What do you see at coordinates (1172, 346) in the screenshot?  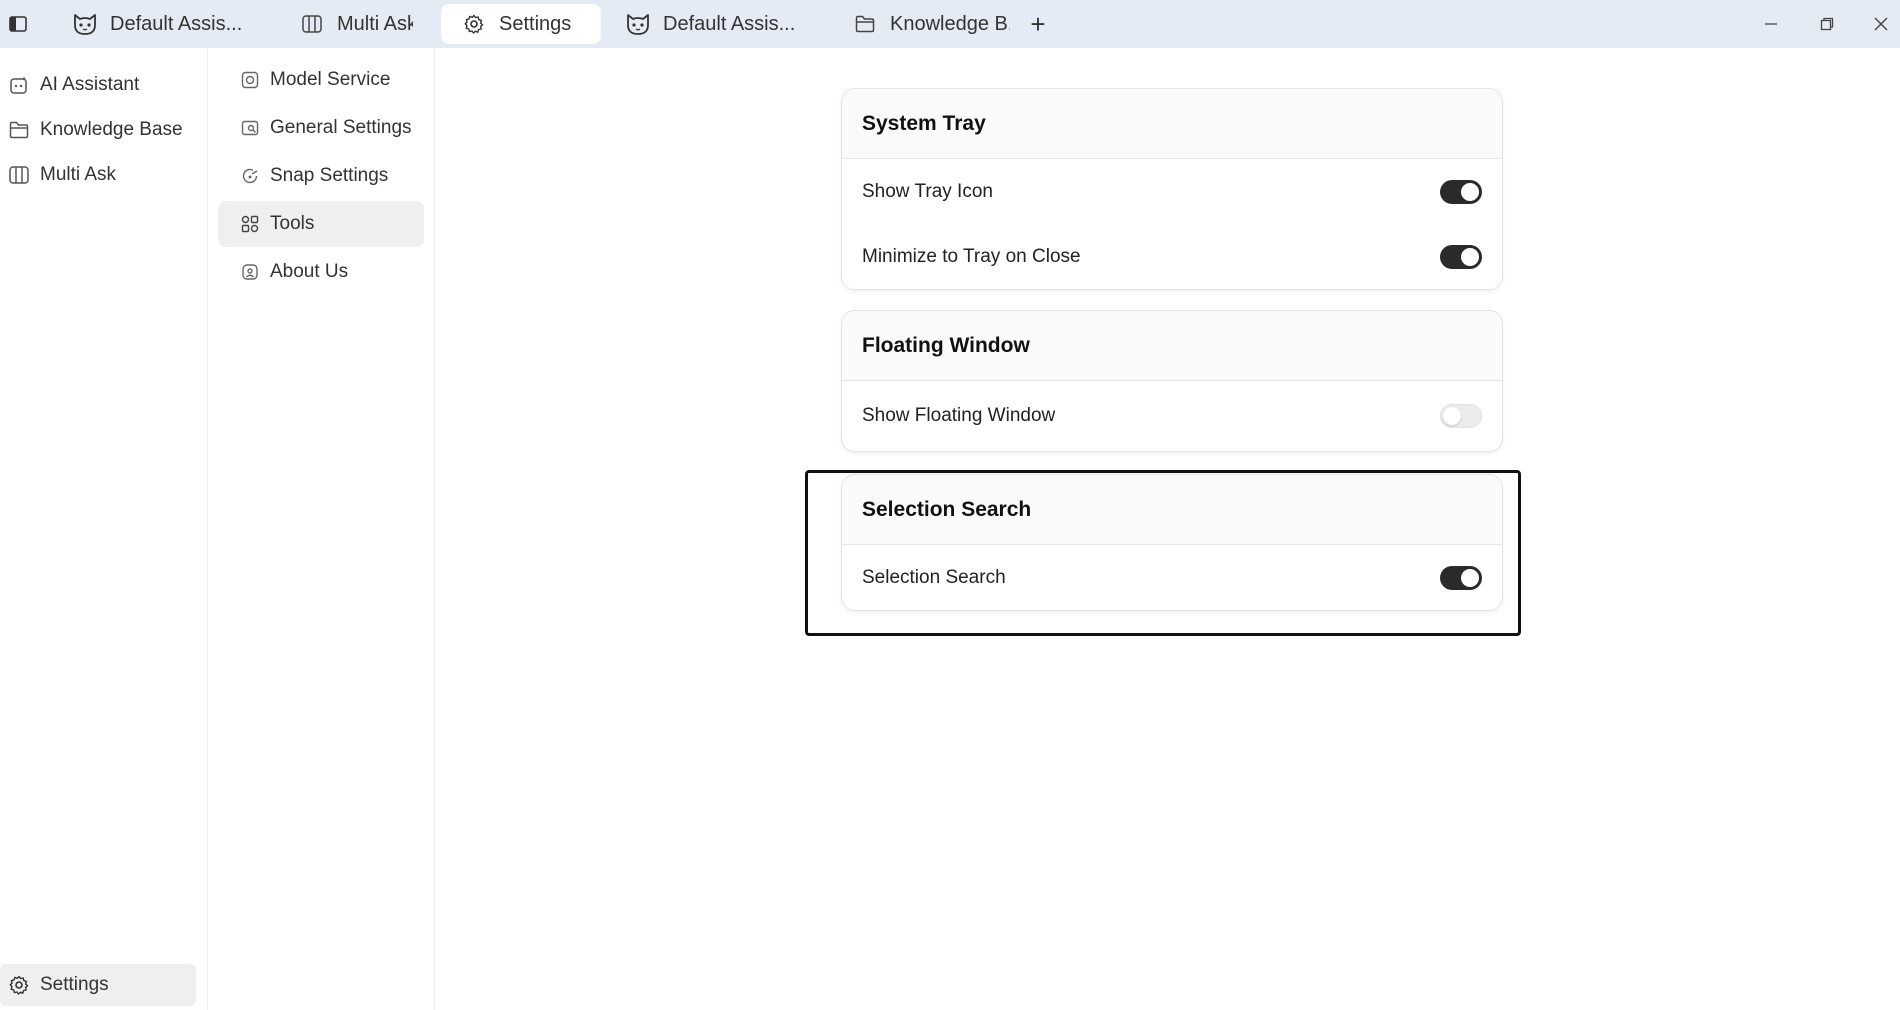 I see `card-title: Floating Window` at bounding box center [1172, 346].